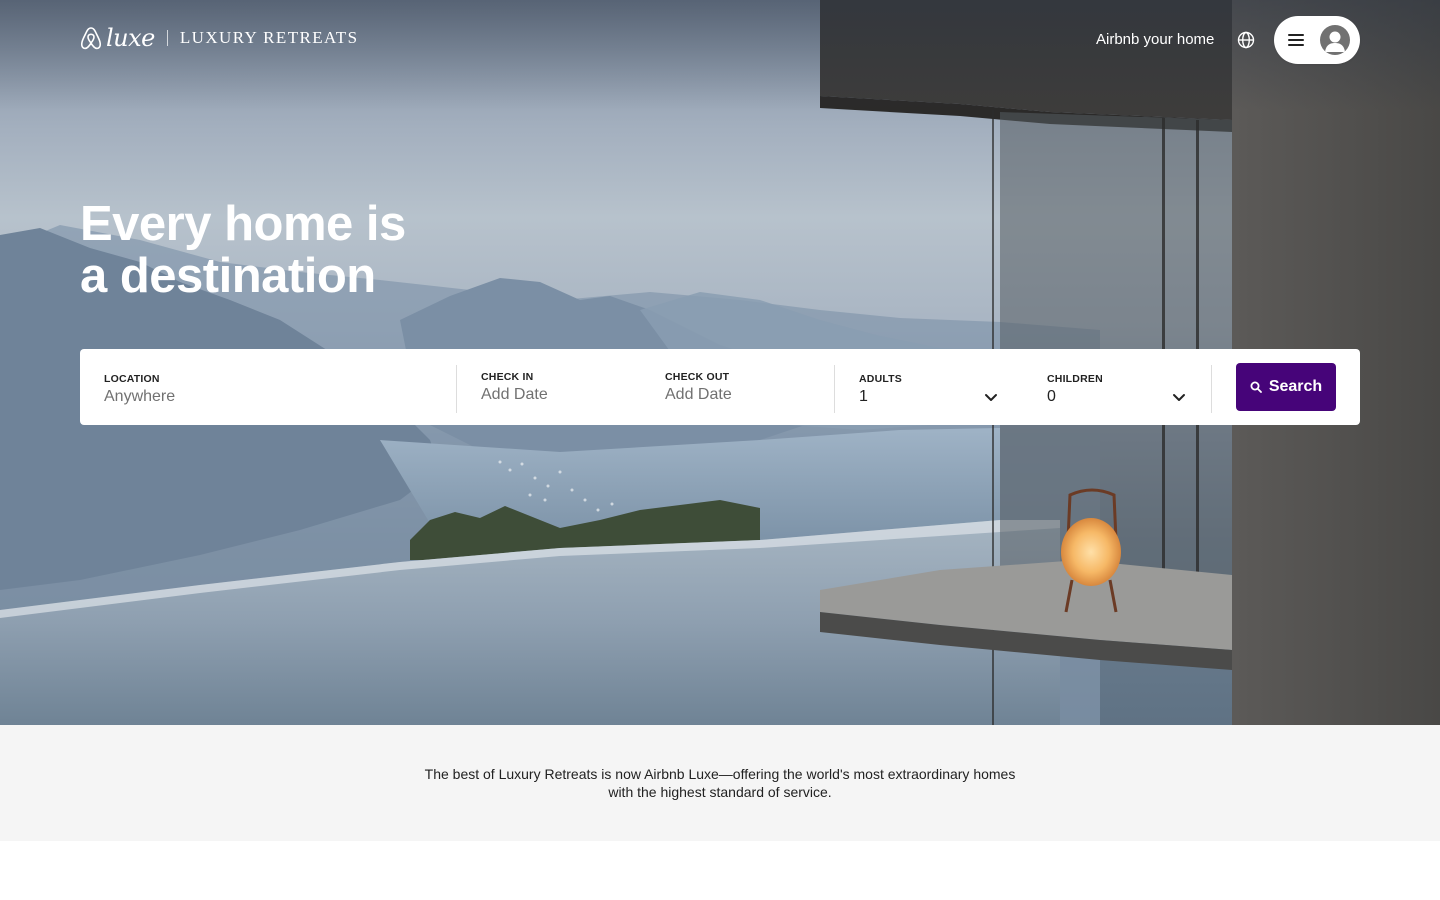 The height and width of the screenshot is (900, 1440). I want to click on location-input: Anywhere, so click(139, 397).